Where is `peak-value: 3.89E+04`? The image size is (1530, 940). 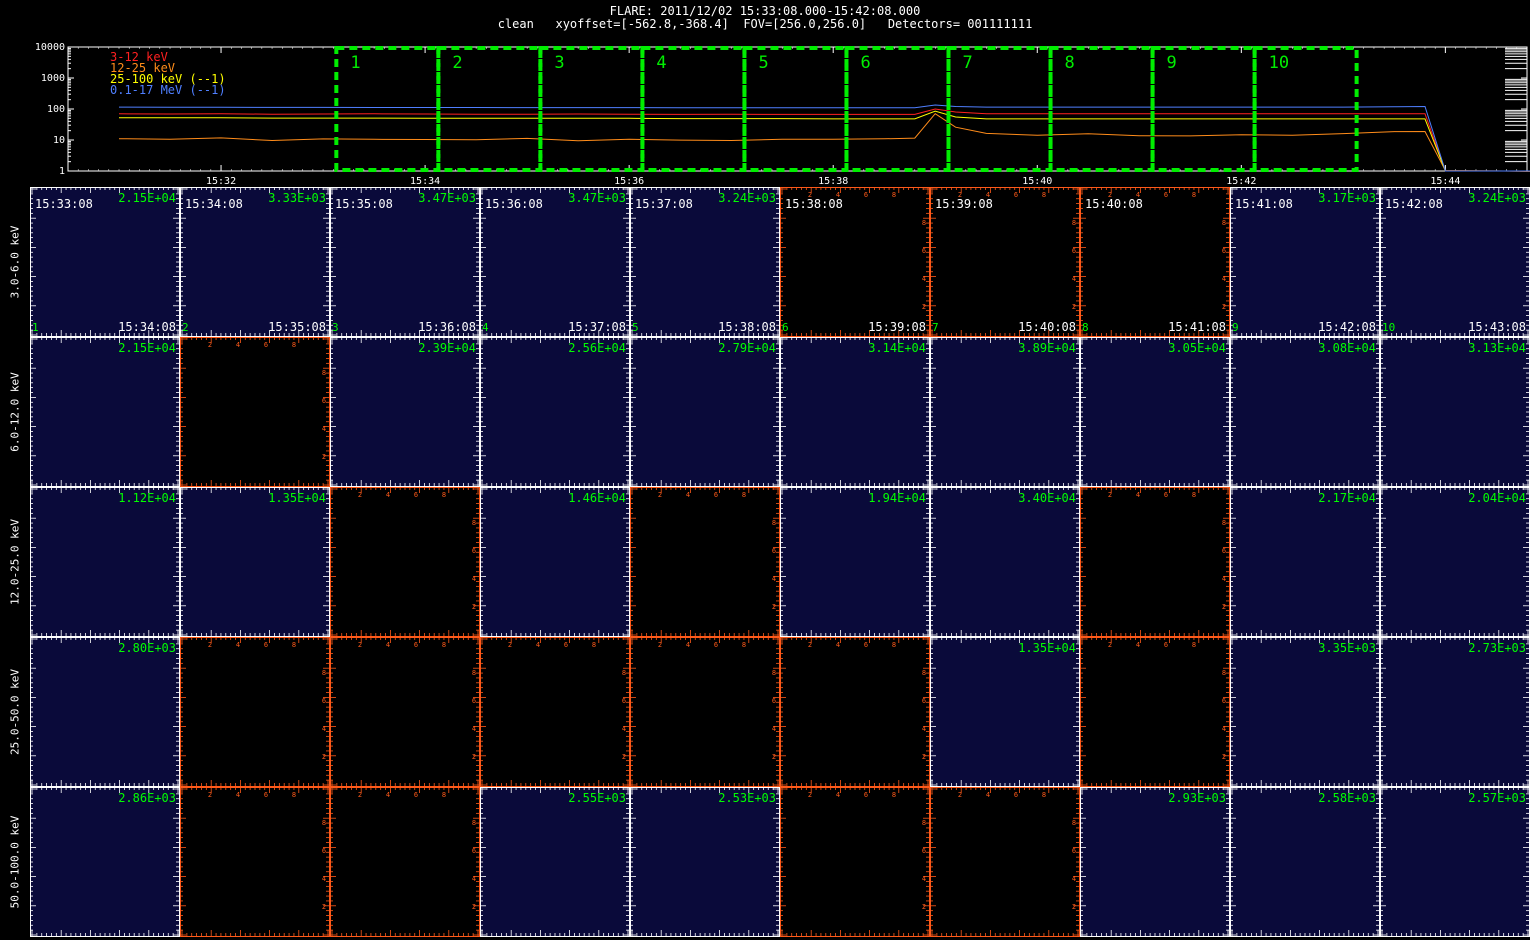
peak-value: 3.89E+04 is located at coordinates (1047, 348).